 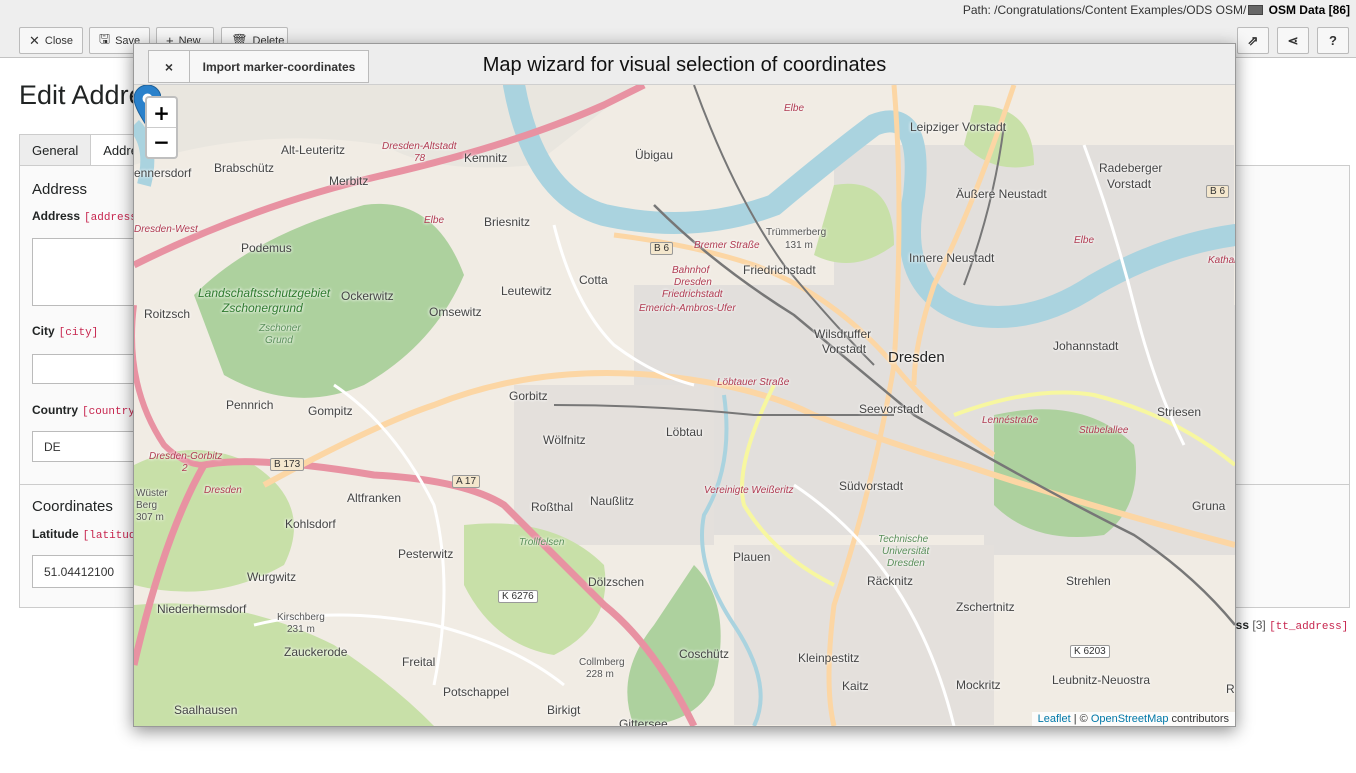 I want to click on record-count: [3], so click(x=1259, y=625).